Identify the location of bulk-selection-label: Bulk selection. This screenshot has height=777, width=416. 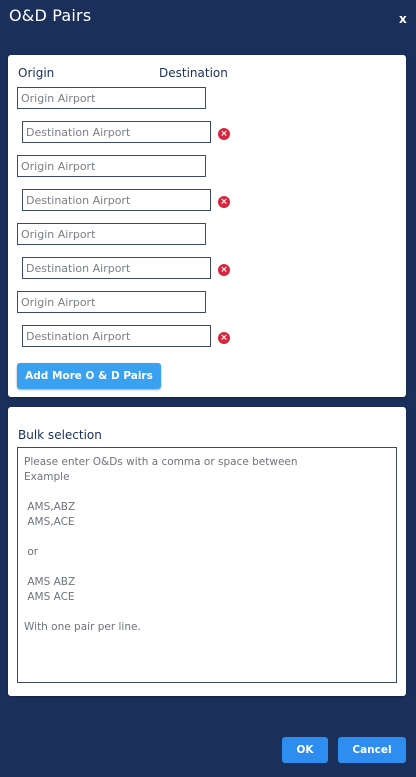
(60, 435).